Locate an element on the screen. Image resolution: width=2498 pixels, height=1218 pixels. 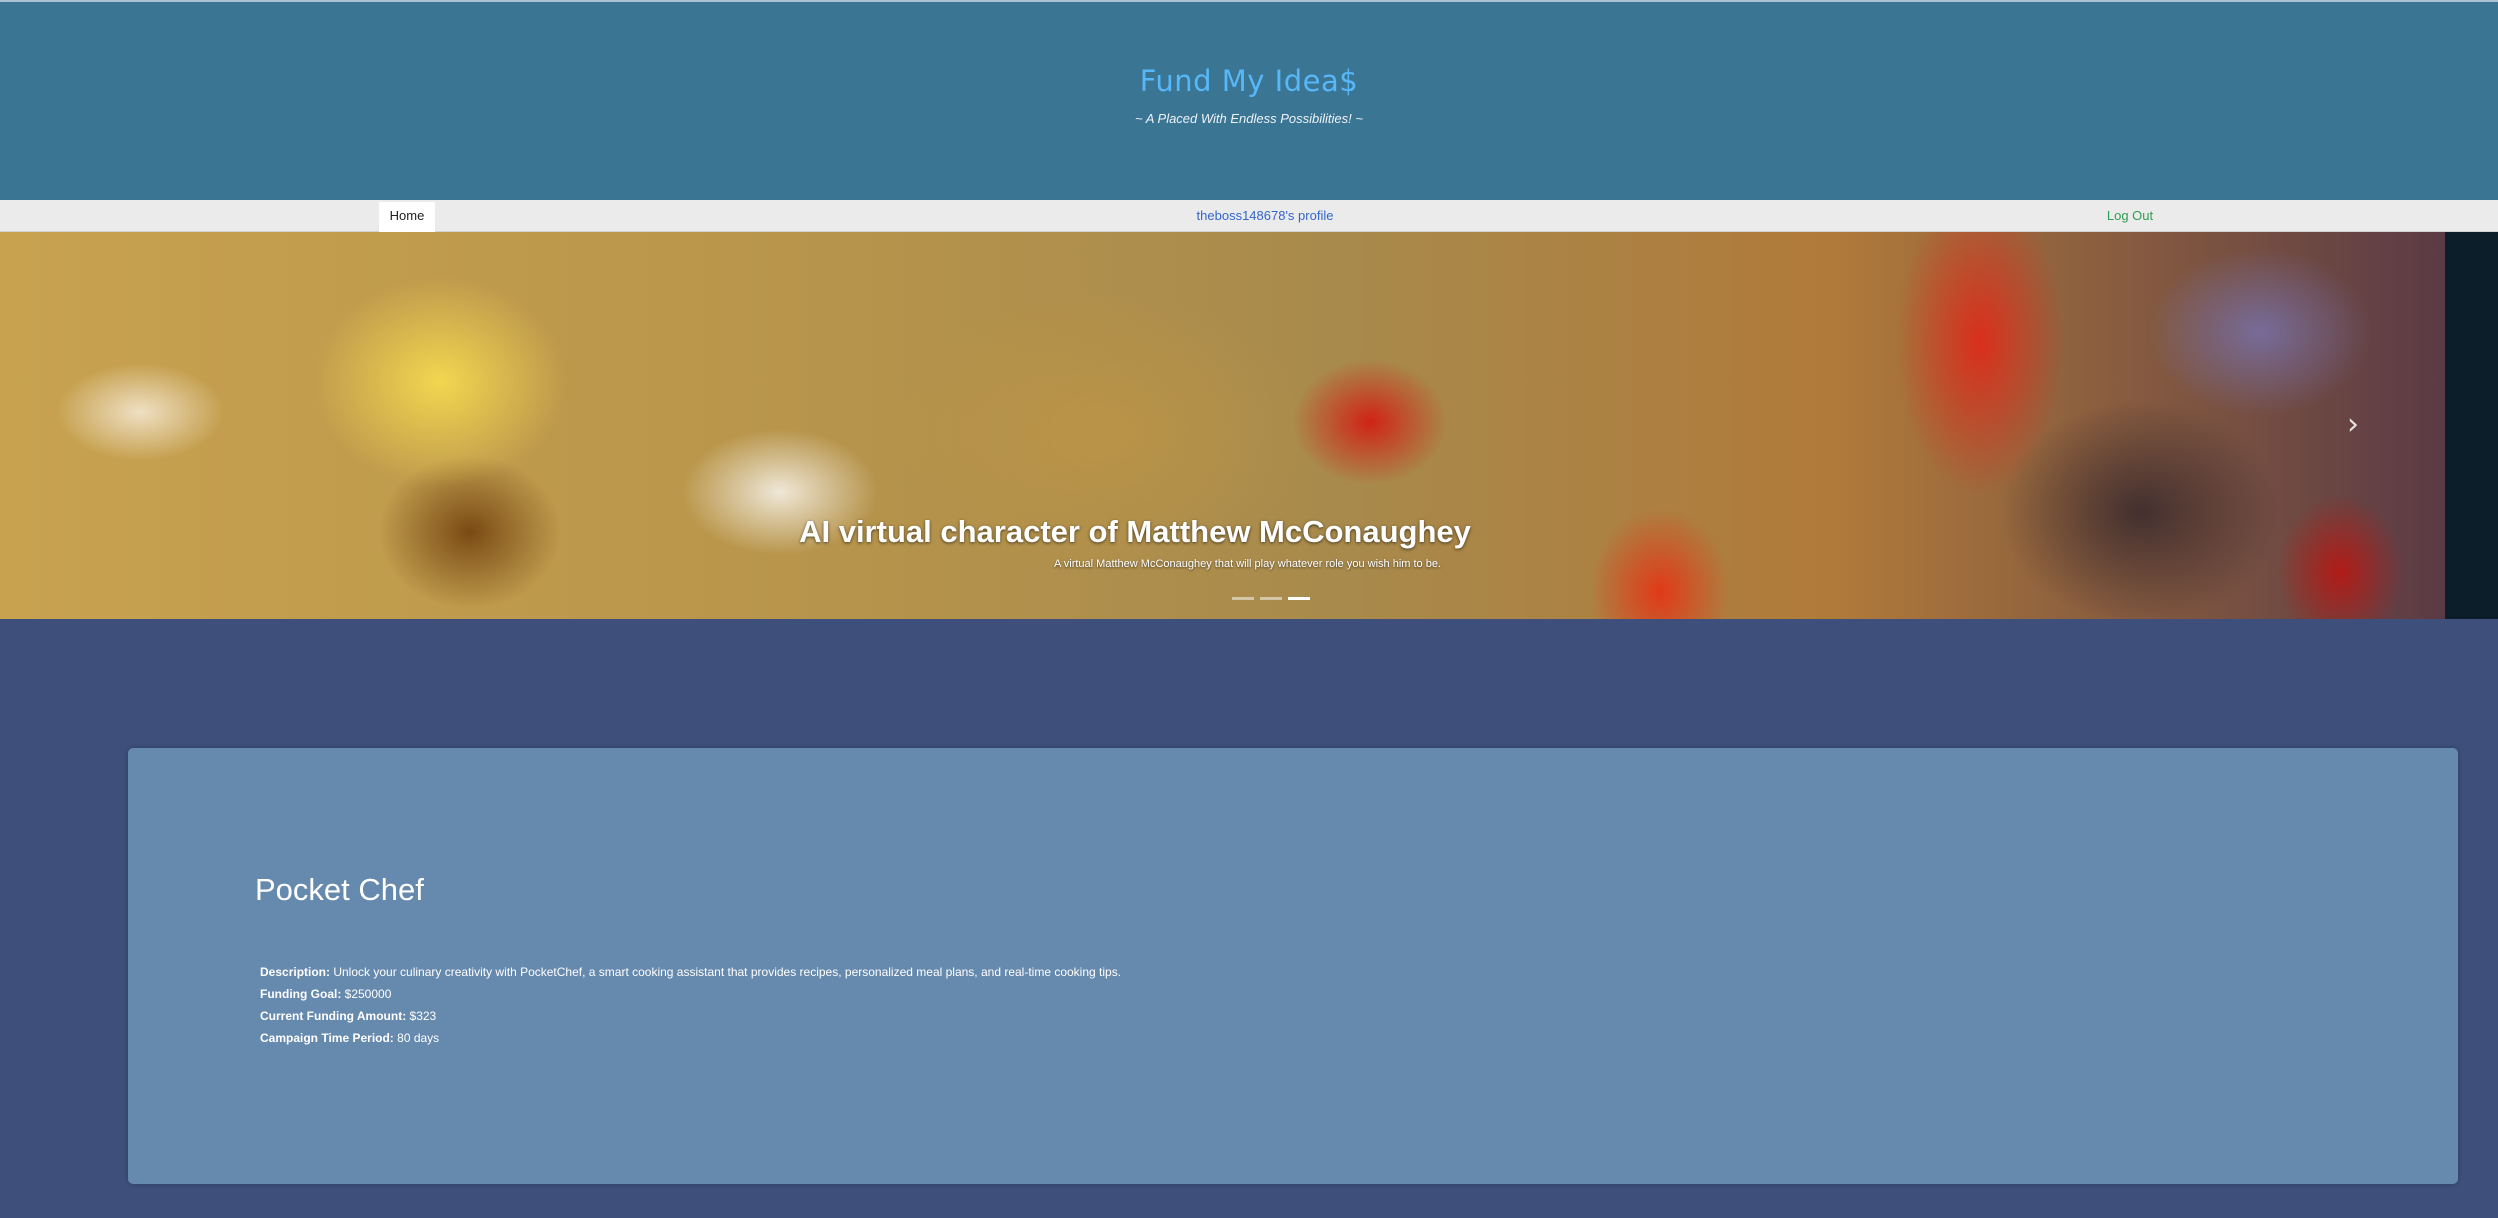
funding-goal-value: $250000 is located at coordinates (368, 994).